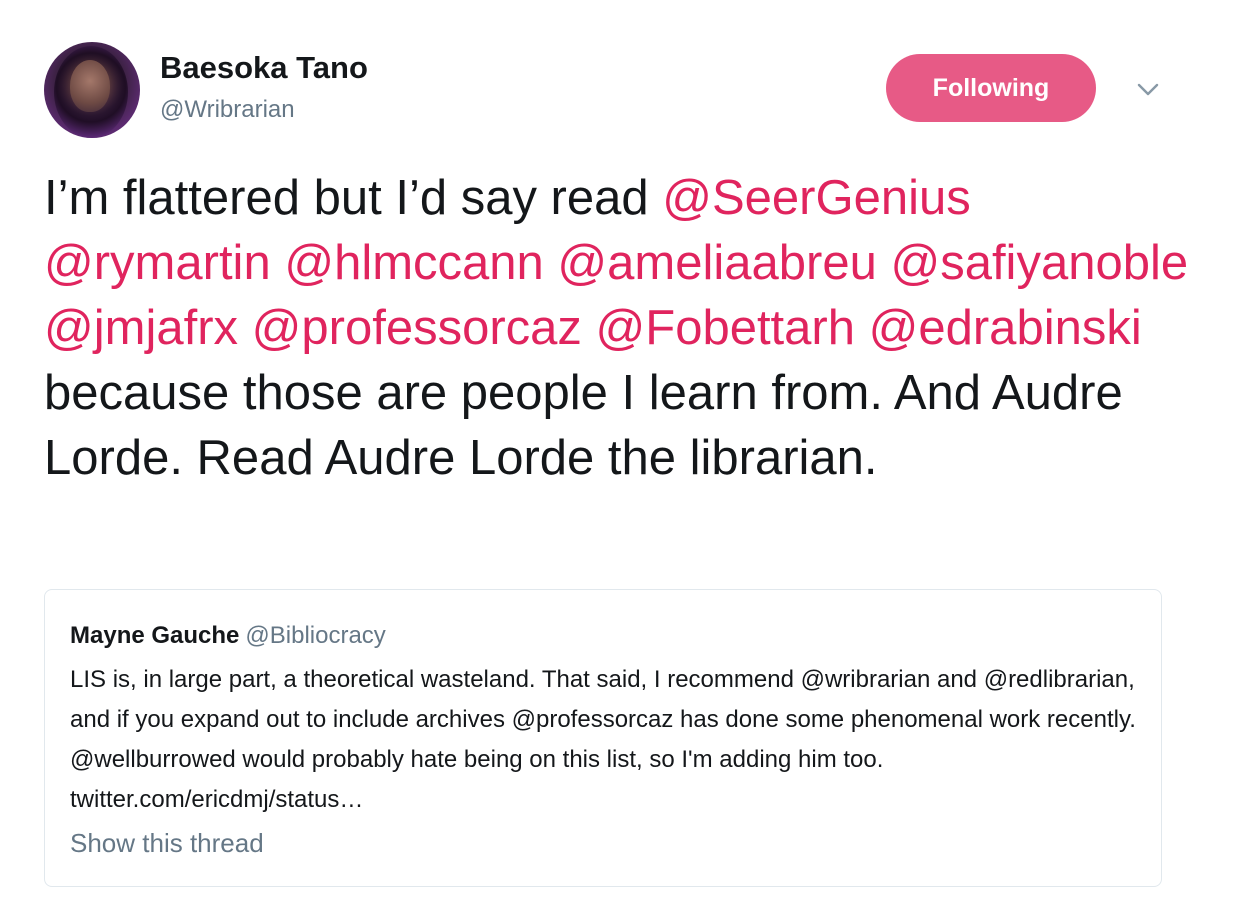 The height and width of the screenshot is (920, 1238). I want to click on avatar-face, so click(90, 86).